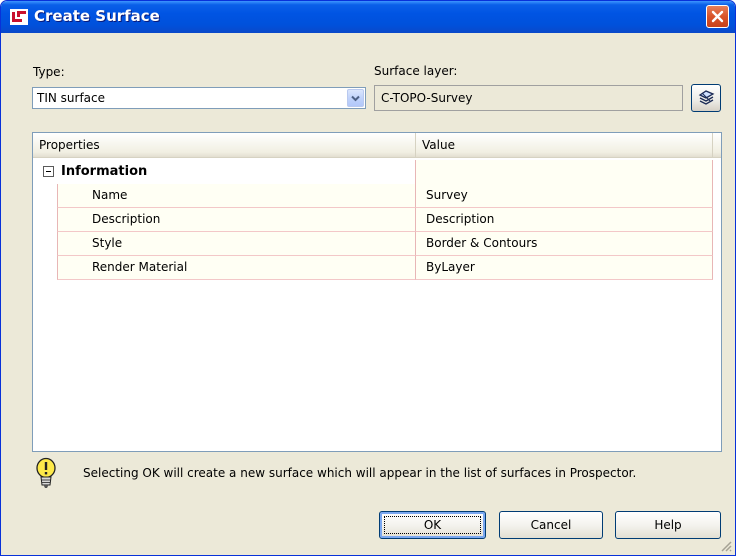  Describe the element at coordinates (236, 220) in the screenshot. I see `property-name: Description` at that location.